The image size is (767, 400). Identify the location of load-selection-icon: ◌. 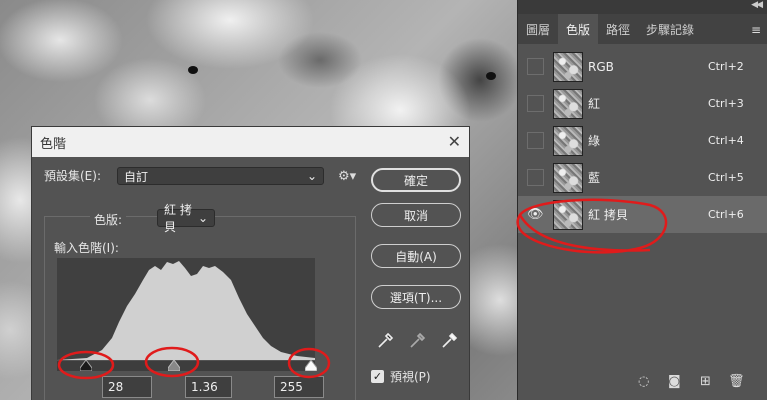
(643, 381).